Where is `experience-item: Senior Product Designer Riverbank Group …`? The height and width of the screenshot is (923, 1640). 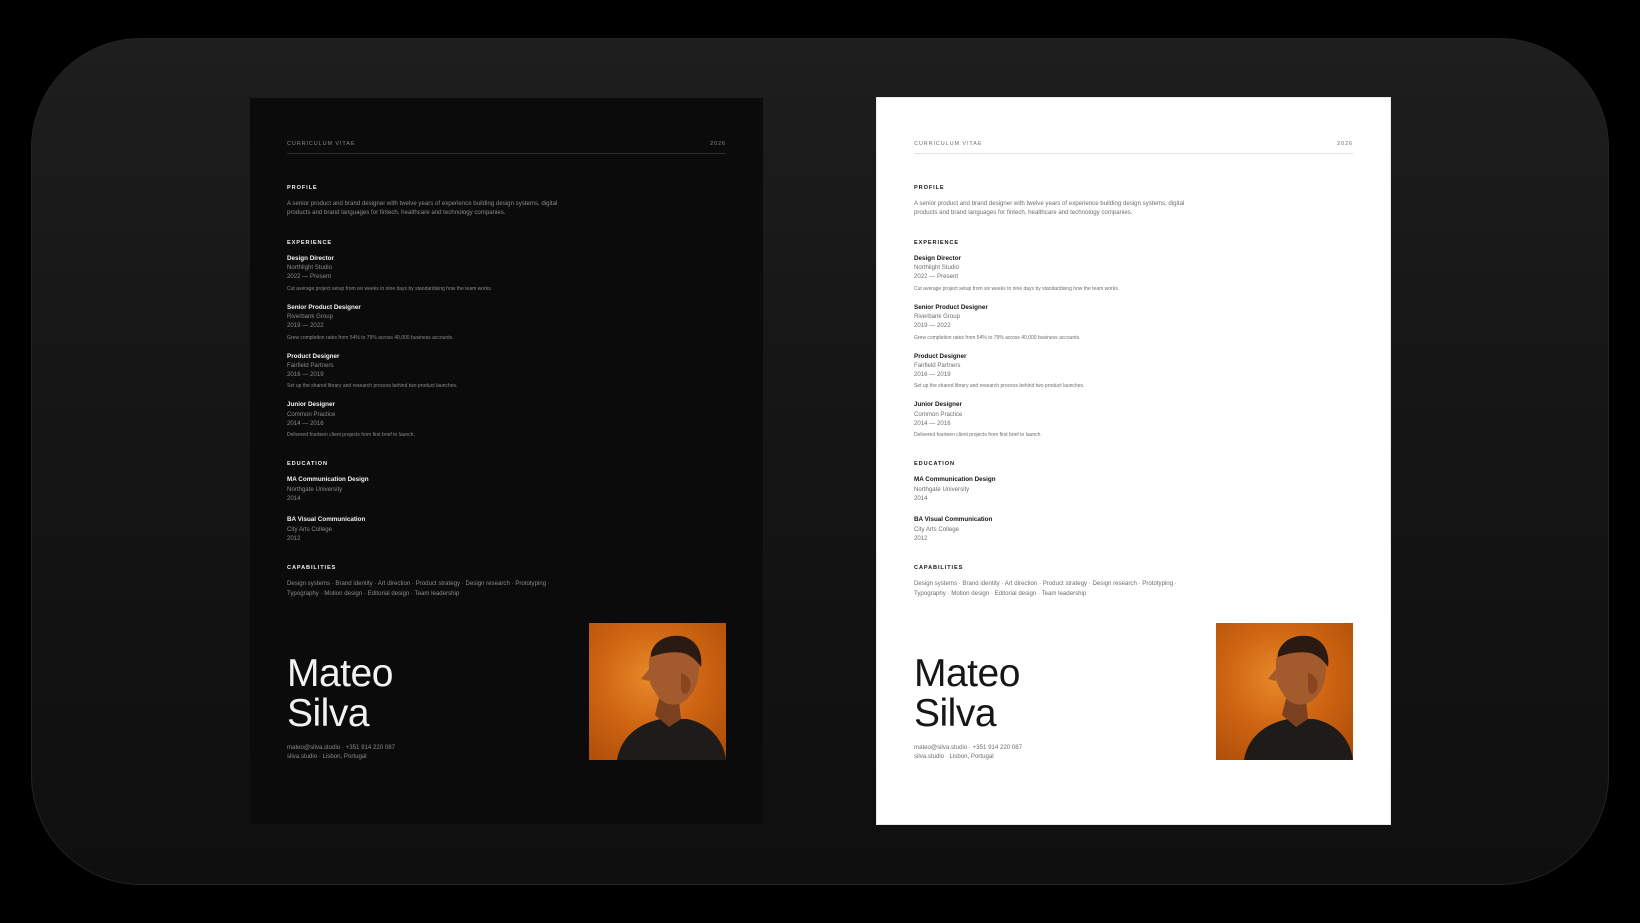 experience-item: Senior Product Designer Riverbank Group … is located at coordinates (506, 322).